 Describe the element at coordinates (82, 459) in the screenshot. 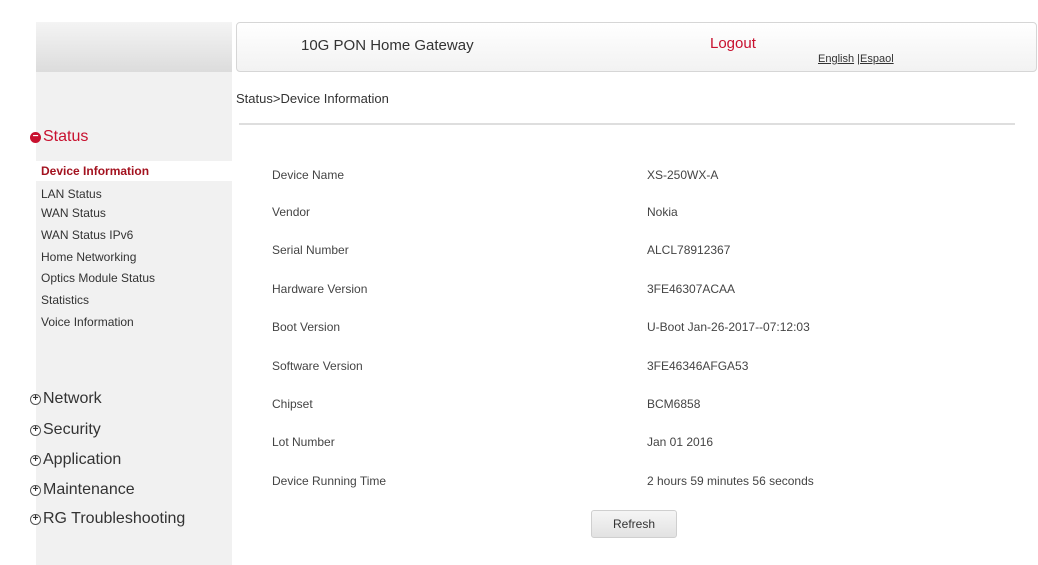

I see `sidebar-section-label: Application` at that location.